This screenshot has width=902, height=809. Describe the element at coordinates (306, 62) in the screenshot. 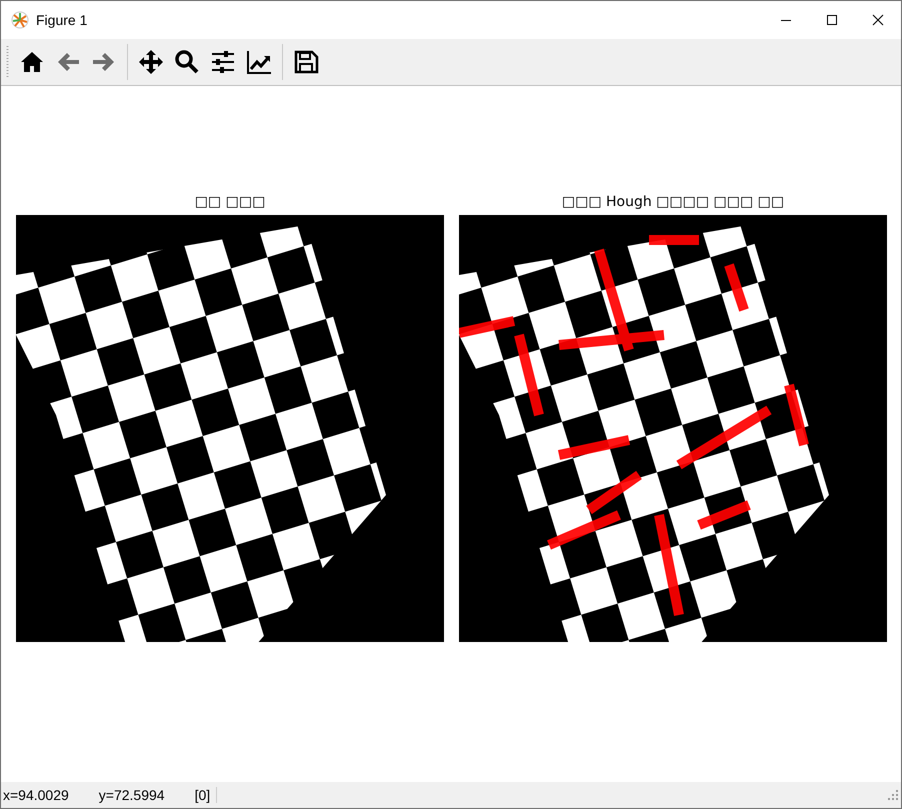

I see `save-icon` at that location.